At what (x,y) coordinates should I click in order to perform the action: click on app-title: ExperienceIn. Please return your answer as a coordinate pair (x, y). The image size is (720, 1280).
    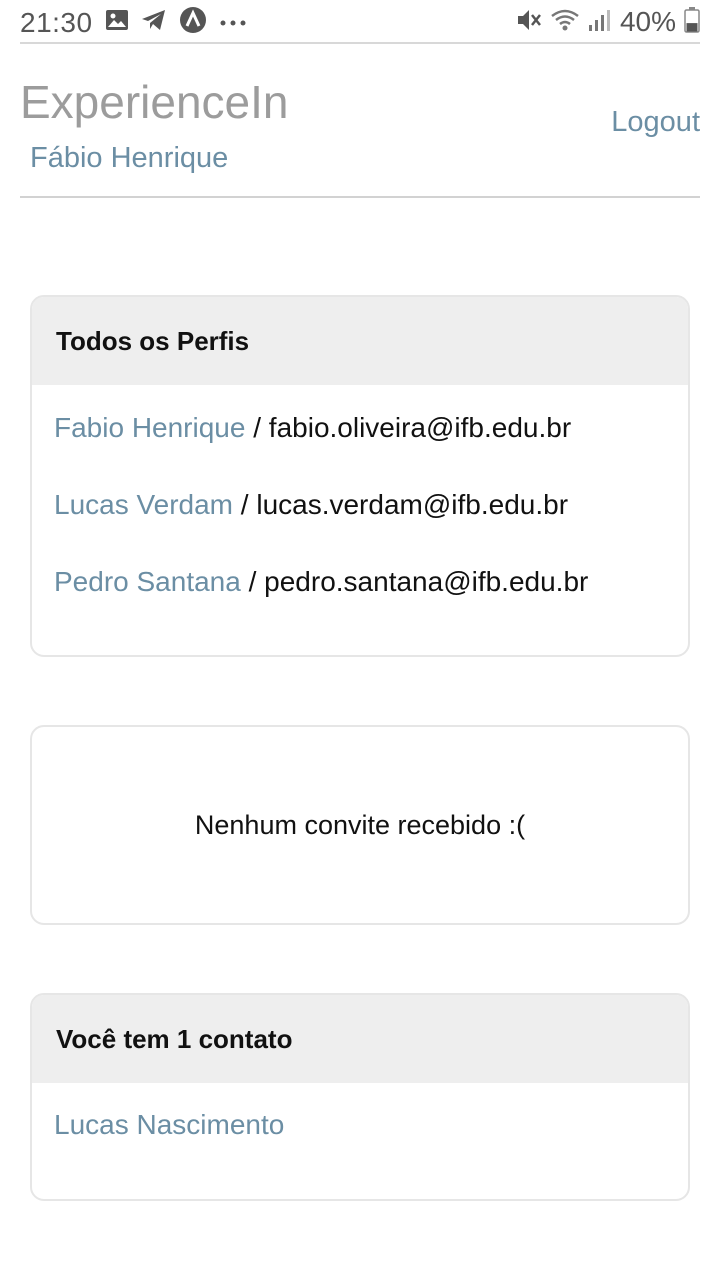
    Looking at the image, I should click on (154, 102).